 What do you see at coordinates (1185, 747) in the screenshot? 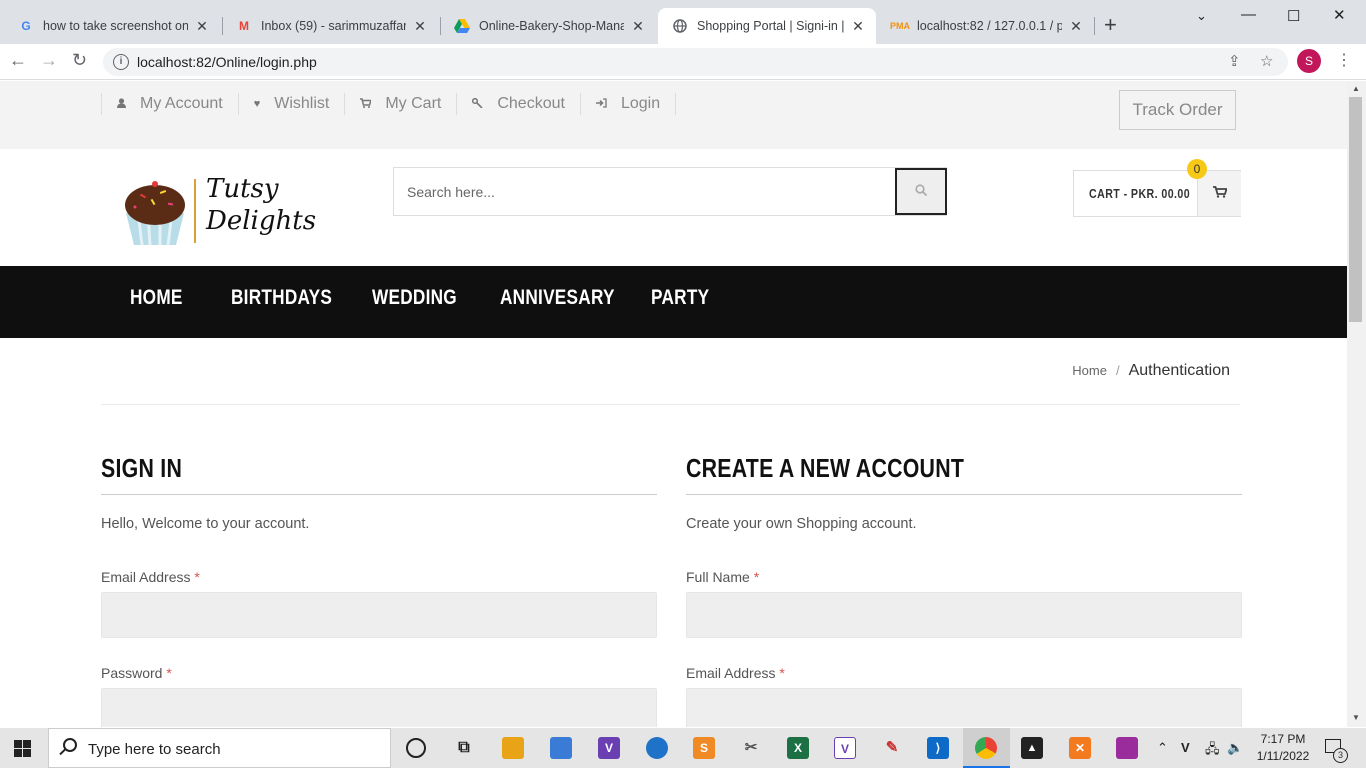
I see `vpn-icon: V` at bounding box center [1185, 747].